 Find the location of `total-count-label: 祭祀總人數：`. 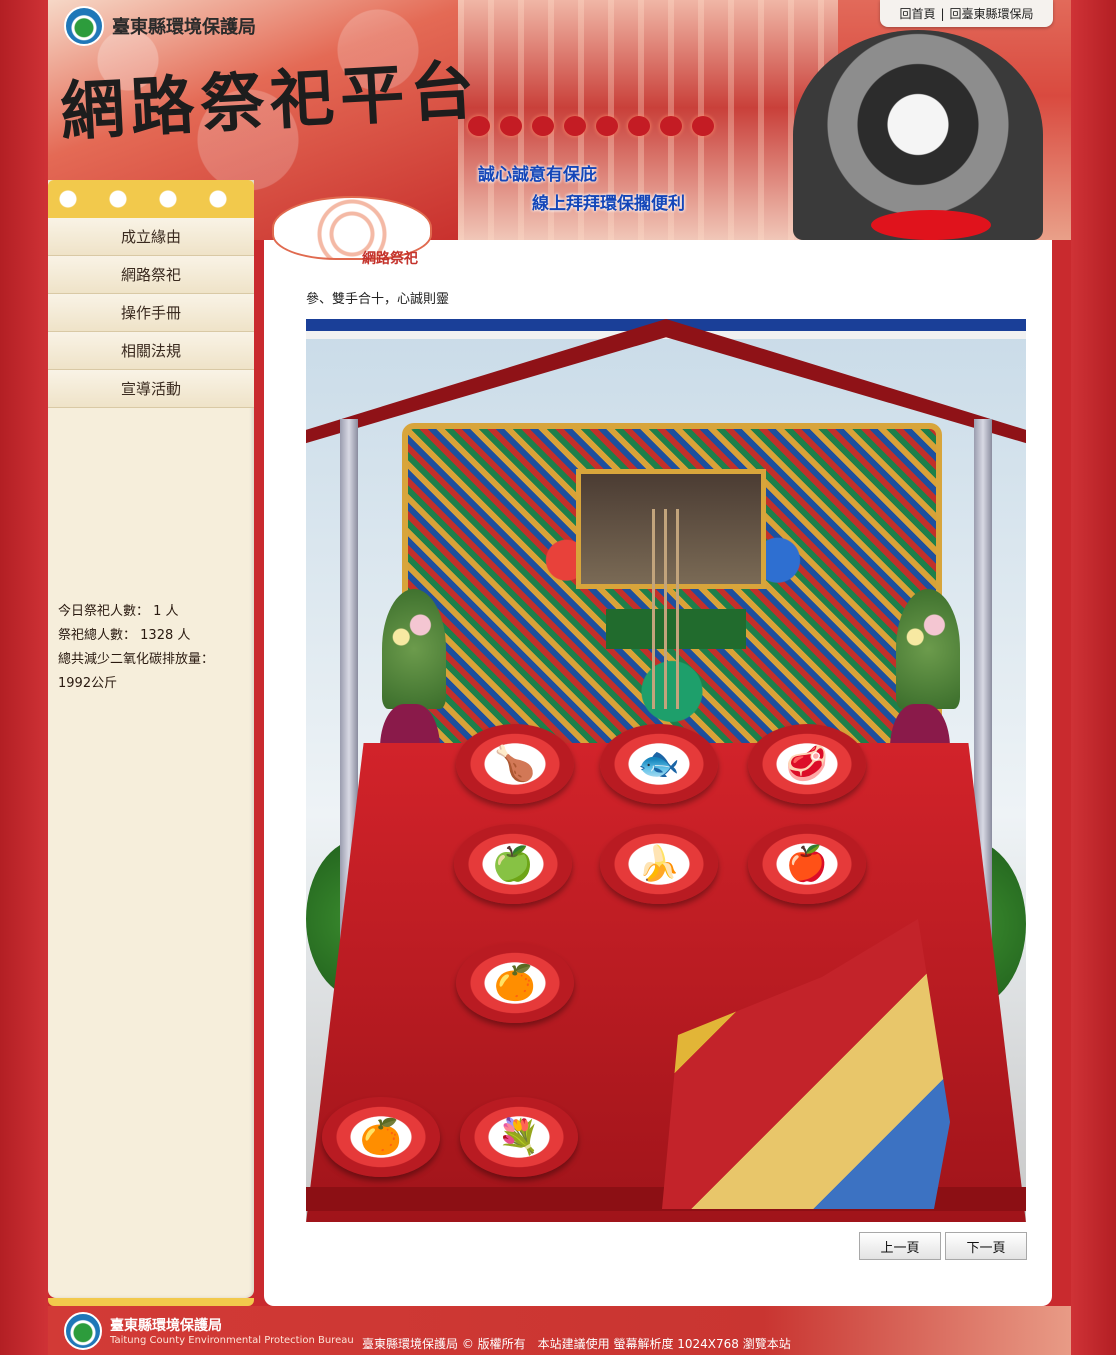

total-count-label: 祭祀總人數： is located at coordinates (97, 635).